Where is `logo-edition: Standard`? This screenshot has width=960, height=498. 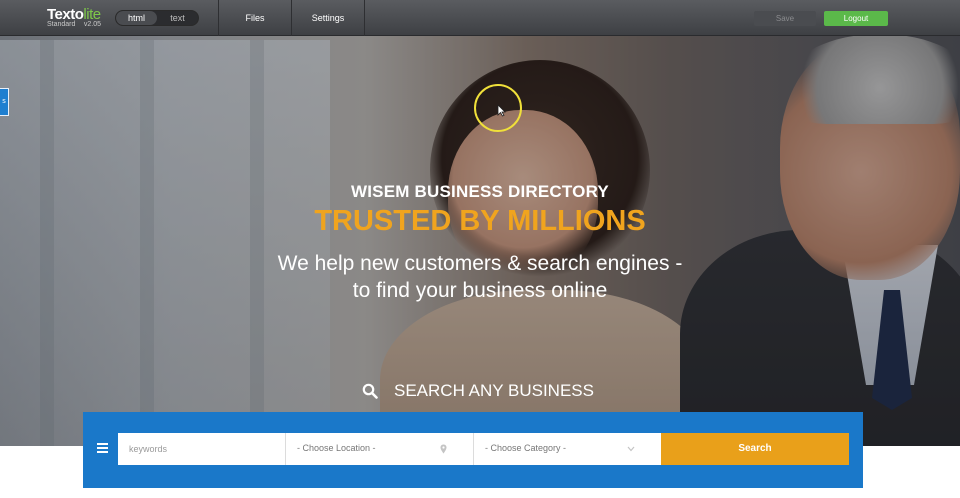
logo-edition: Standard is located at coordinates (61, 24).